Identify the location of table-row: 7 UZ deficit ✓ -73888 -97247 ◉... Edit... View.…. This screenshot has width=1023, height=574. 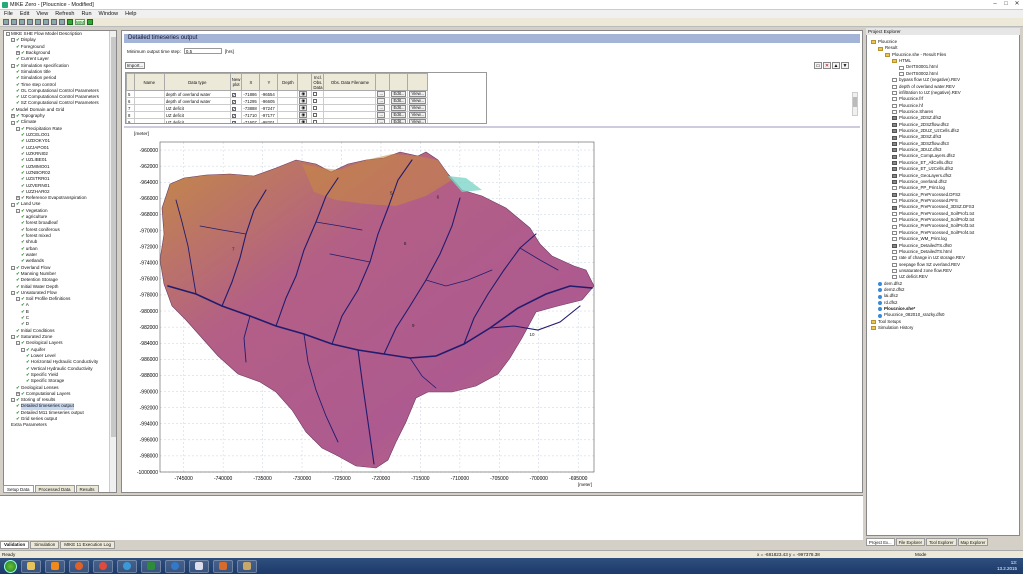
(277, 108).